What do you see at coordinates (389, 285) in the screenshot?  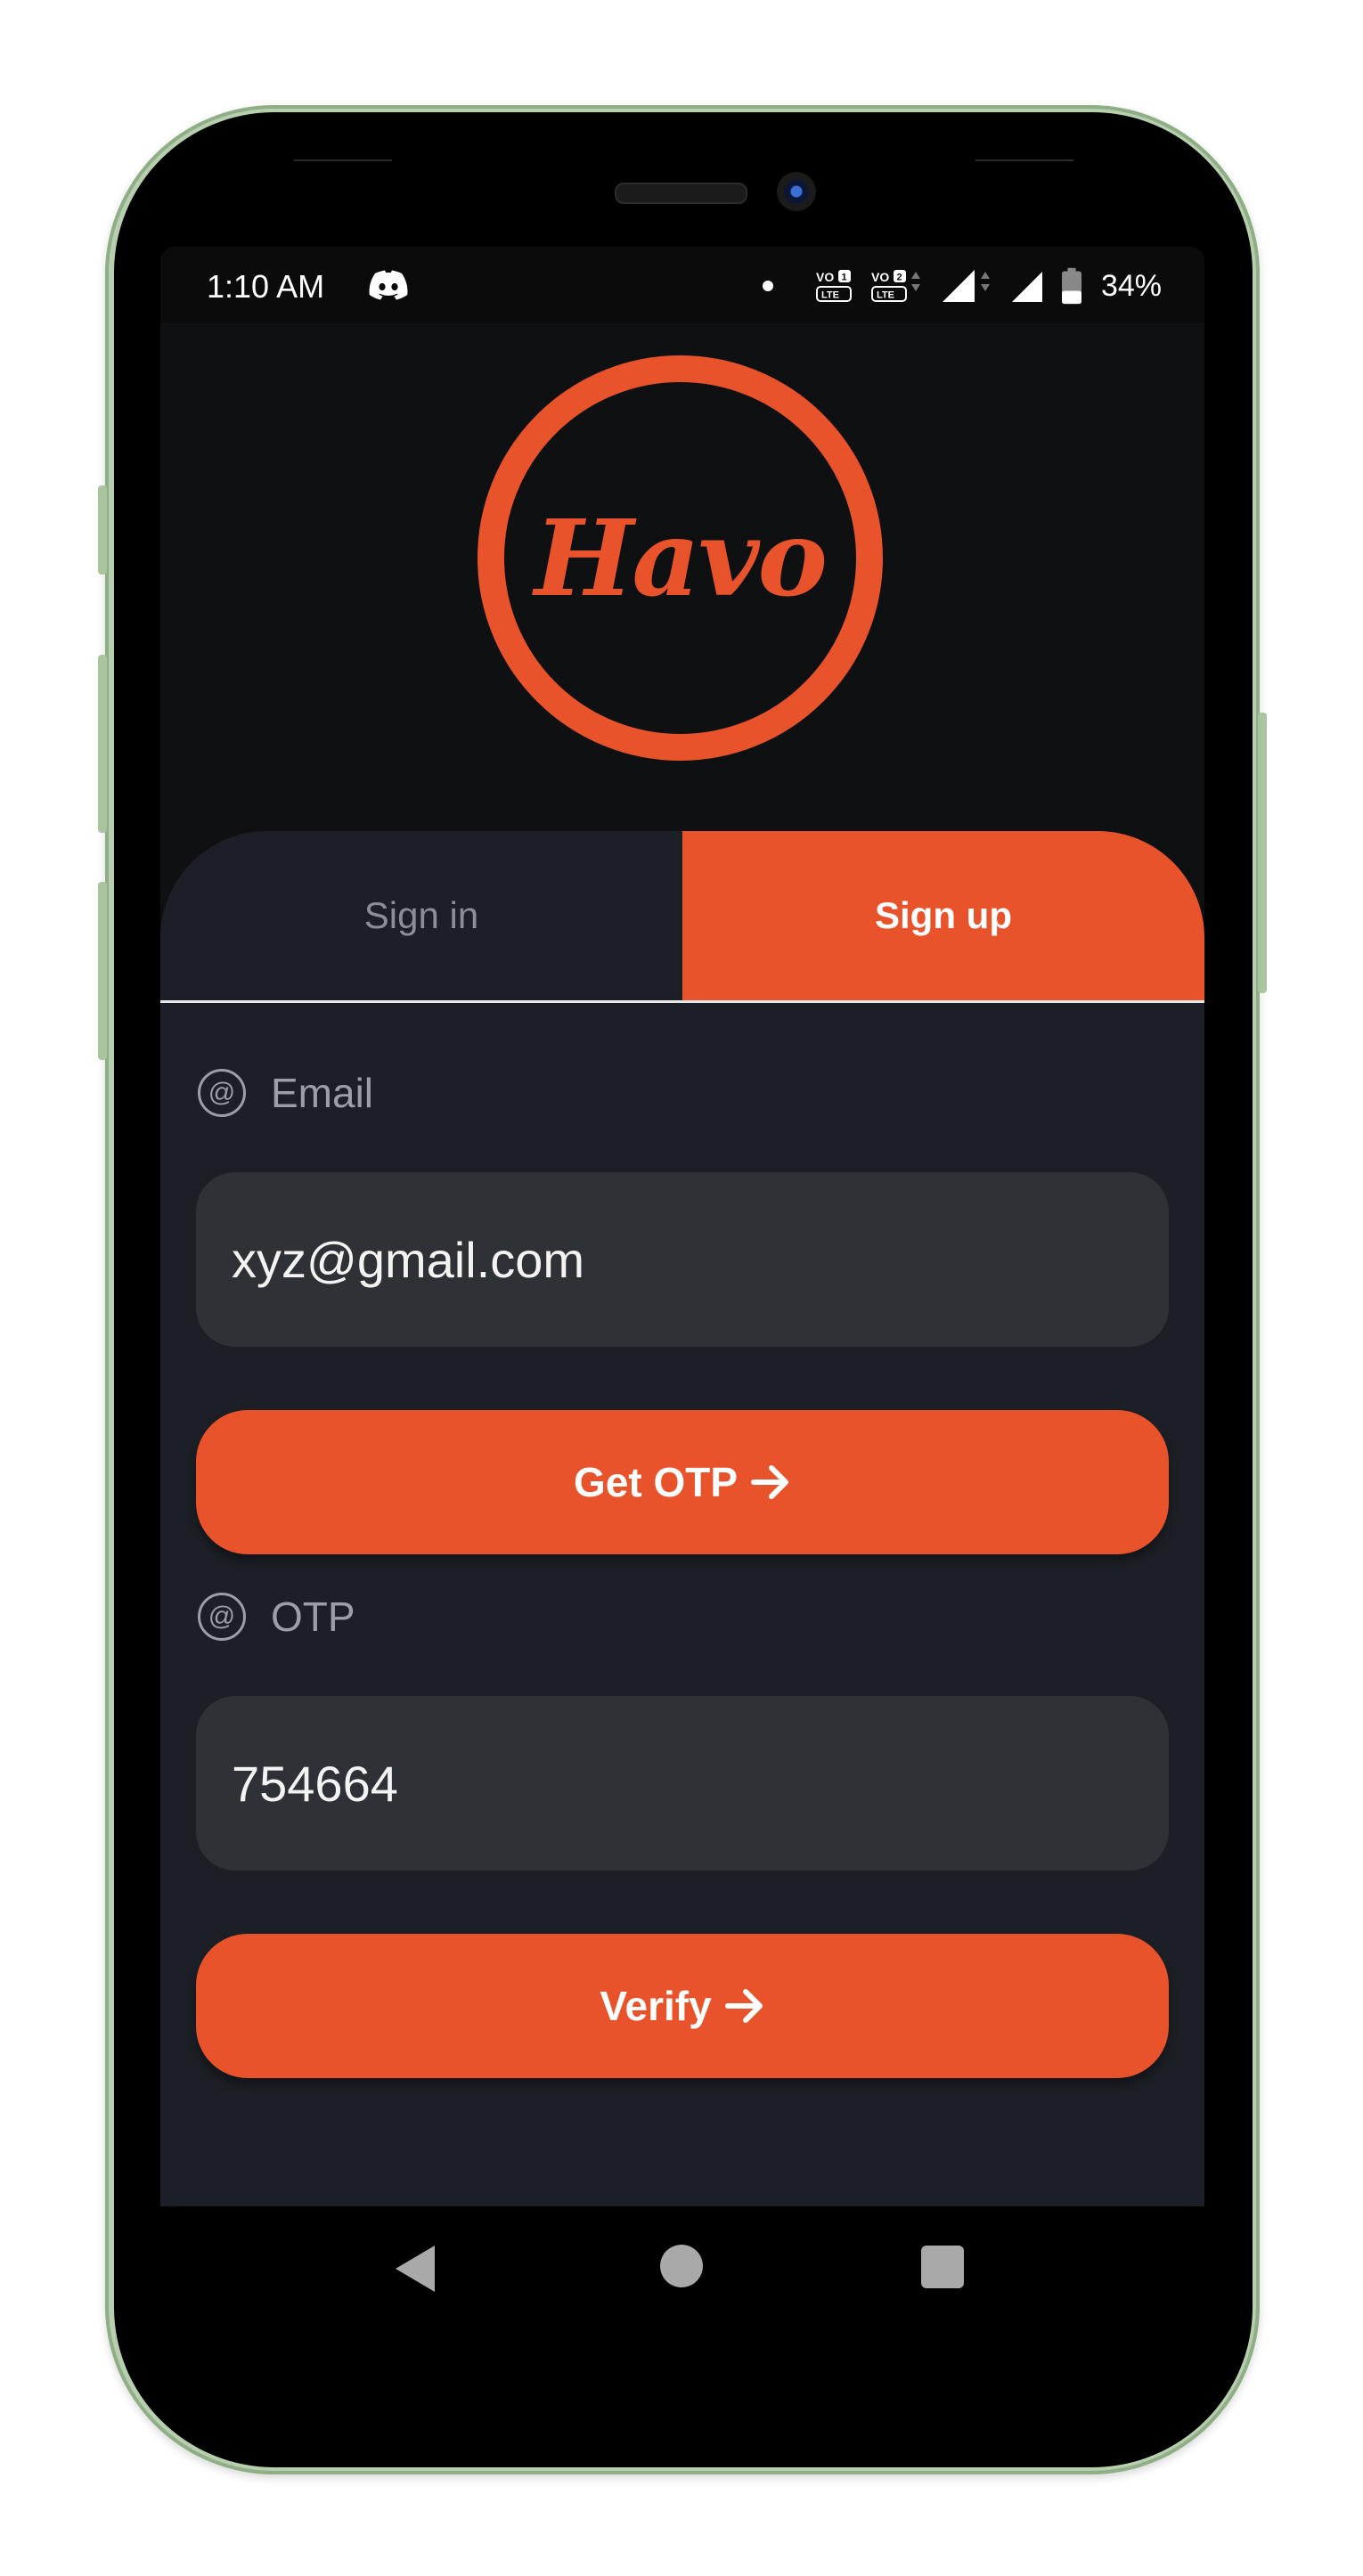 I see `discord-icon` at bounding box center [389, 285].